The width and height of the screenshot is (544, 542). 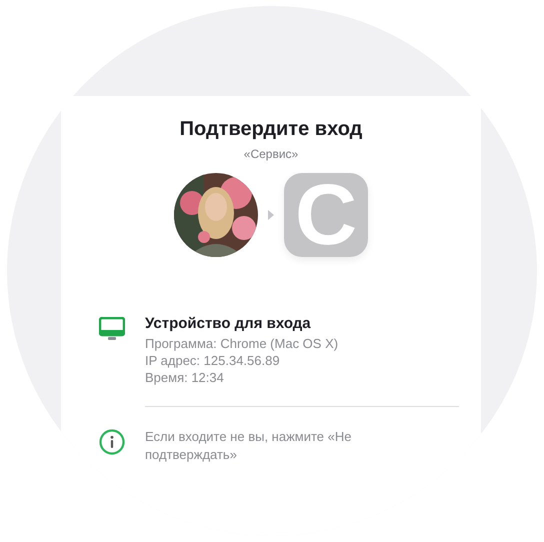 I want to click on notice-text: Если входите не вы, нажмите «Не подтверждать», so click(x=248, y=446).